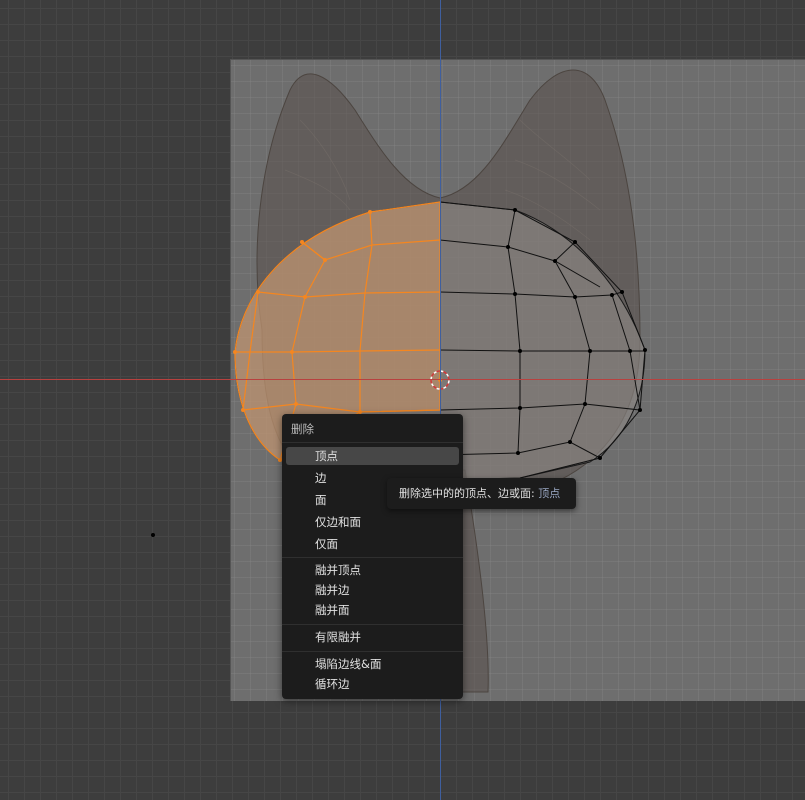 This screenshot has height=800, width=805. I want to click on menu-item-dissolve-edges: 融并边, so click(372, 590).